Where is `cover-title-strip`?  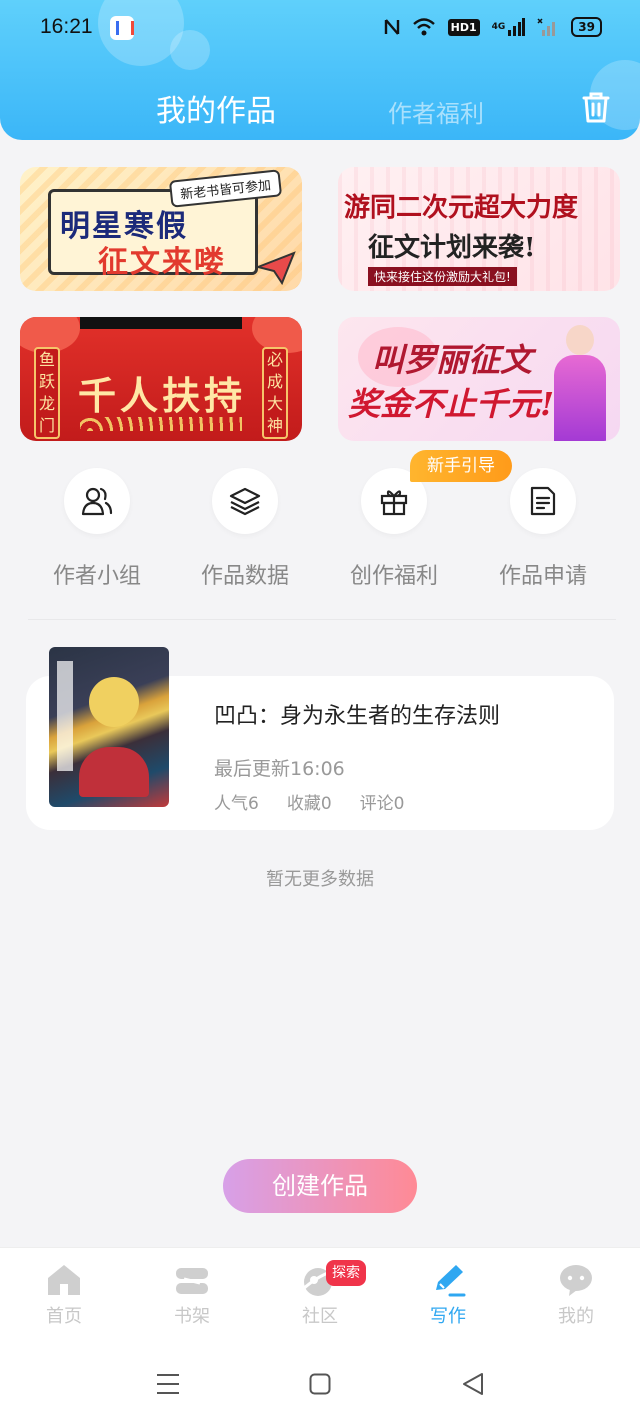 cover-title-strip is located at coordinates (65, 716).